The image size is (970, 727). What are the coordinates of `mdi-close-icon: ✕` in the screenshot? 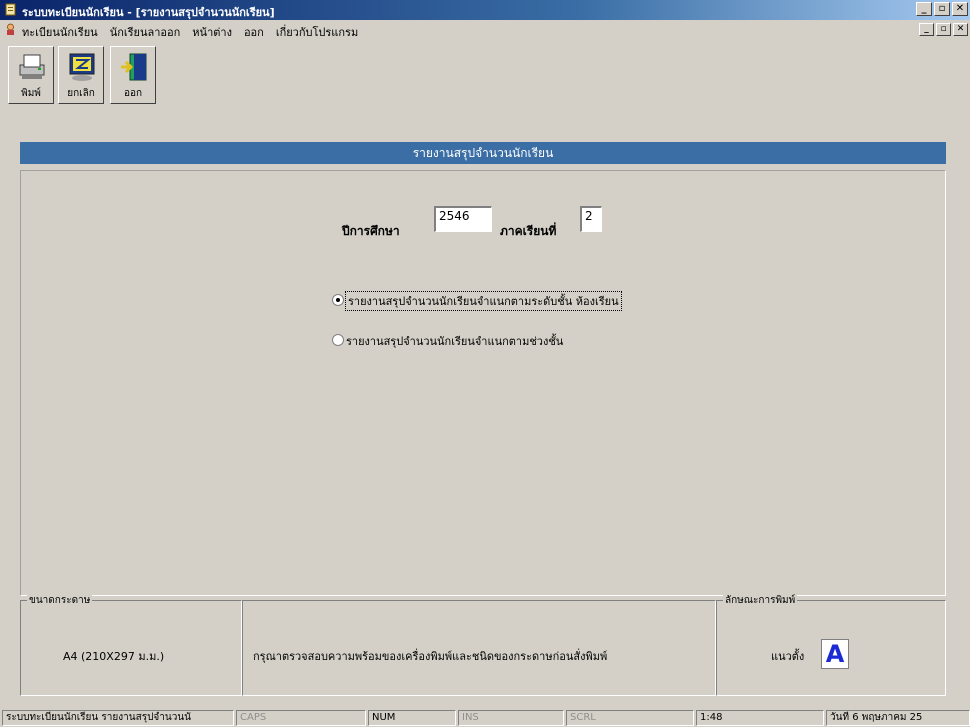 It's located at (960, 29).